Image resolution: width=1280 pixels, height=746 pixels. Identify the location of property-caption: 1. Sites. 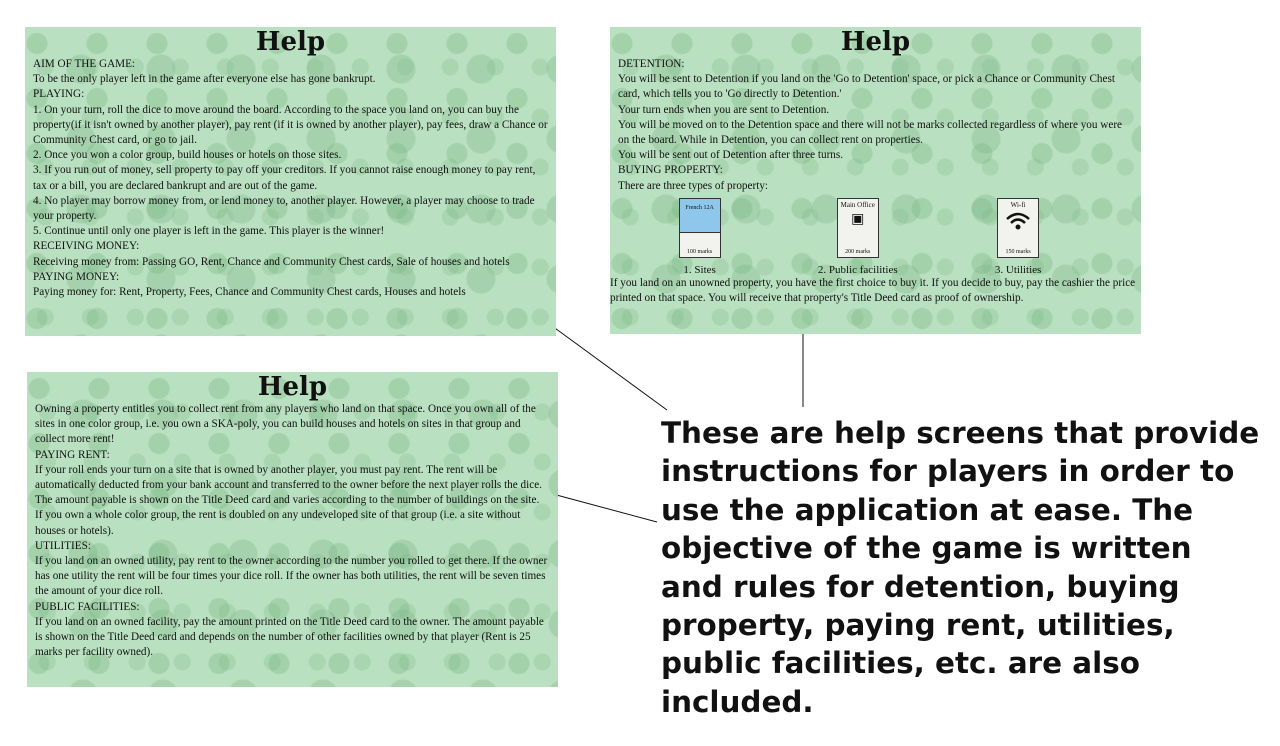
(699, 269).